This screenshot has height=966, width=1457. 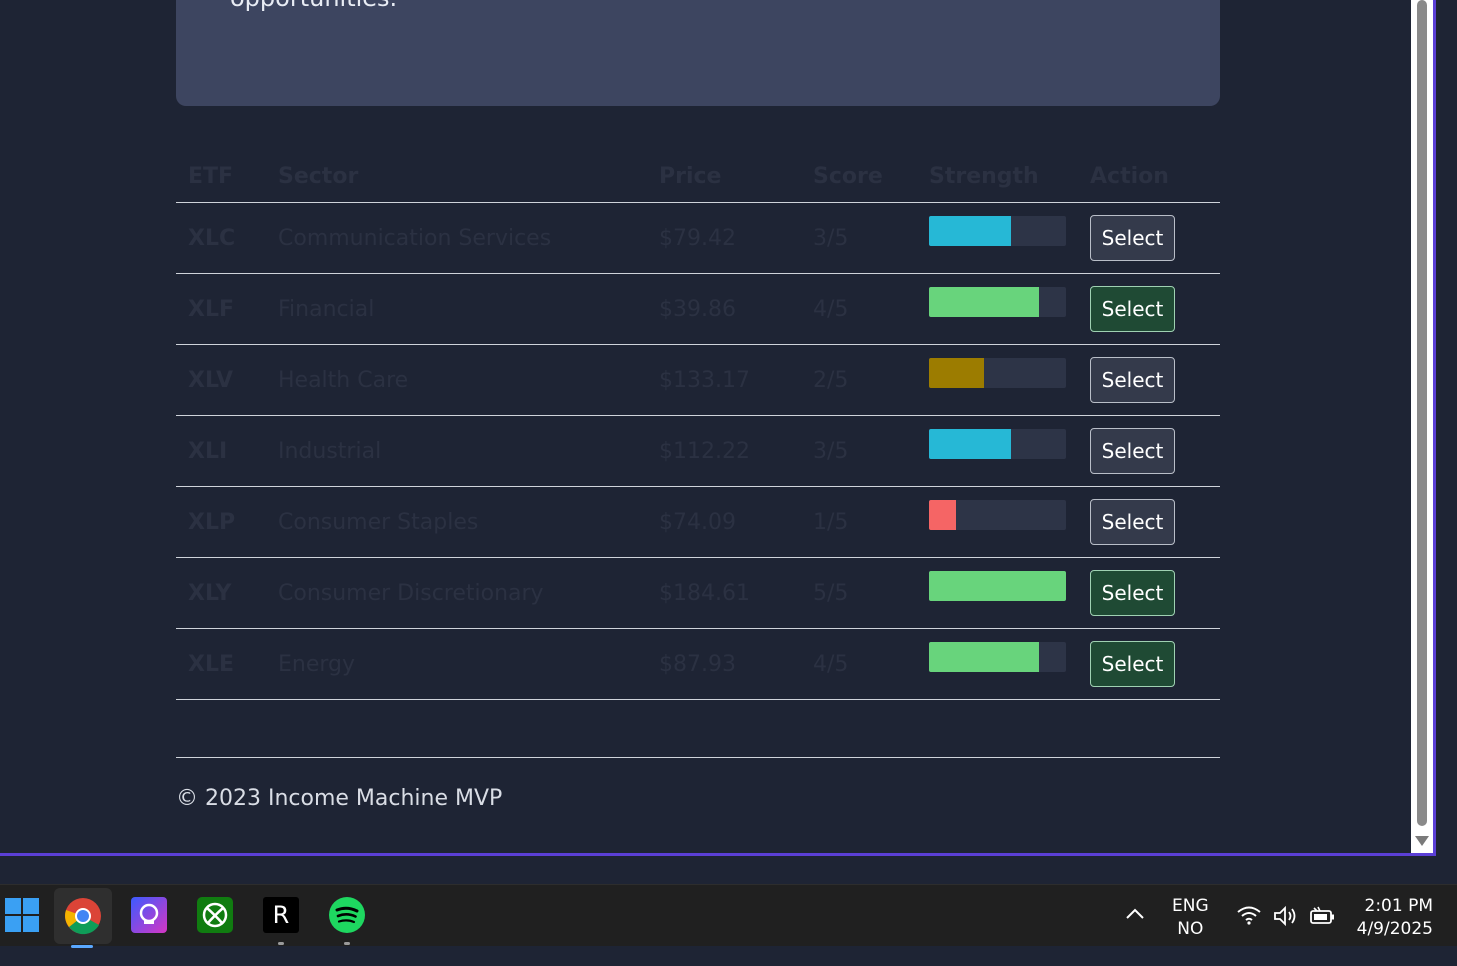 I want to click on wifi-icon, so click(x=1249, y=935).